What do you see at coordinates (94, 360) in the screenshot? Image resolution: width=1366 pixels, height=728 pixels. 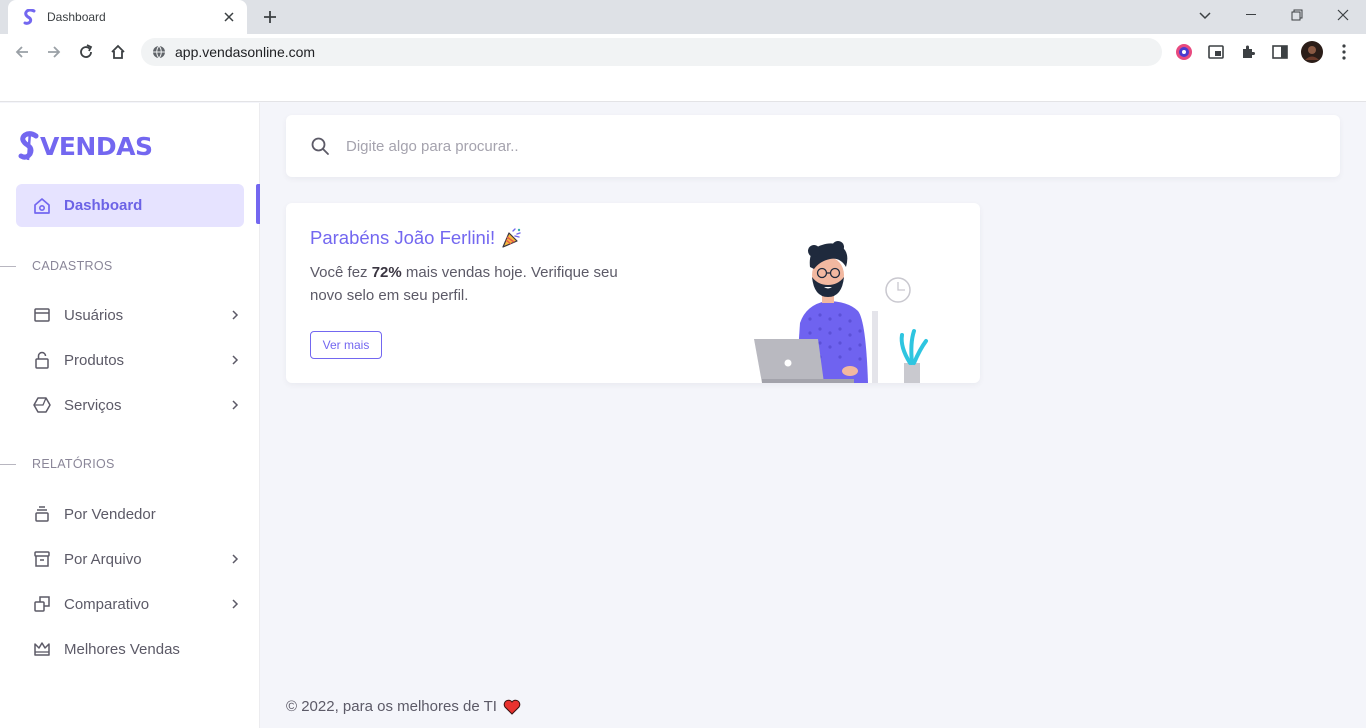 I see `sidebar-item-label: Produtos` at bounding box center [94, 360].